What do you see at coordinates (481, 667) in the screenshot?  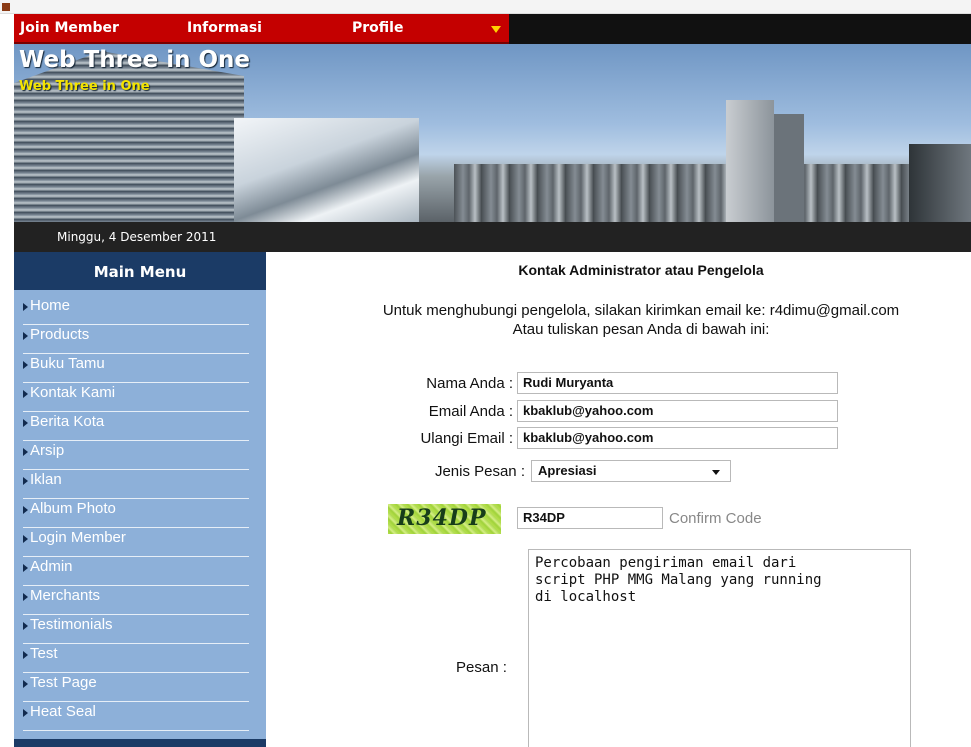 I see `pesan-label: Pesan :` at bounding box center [481, 667].